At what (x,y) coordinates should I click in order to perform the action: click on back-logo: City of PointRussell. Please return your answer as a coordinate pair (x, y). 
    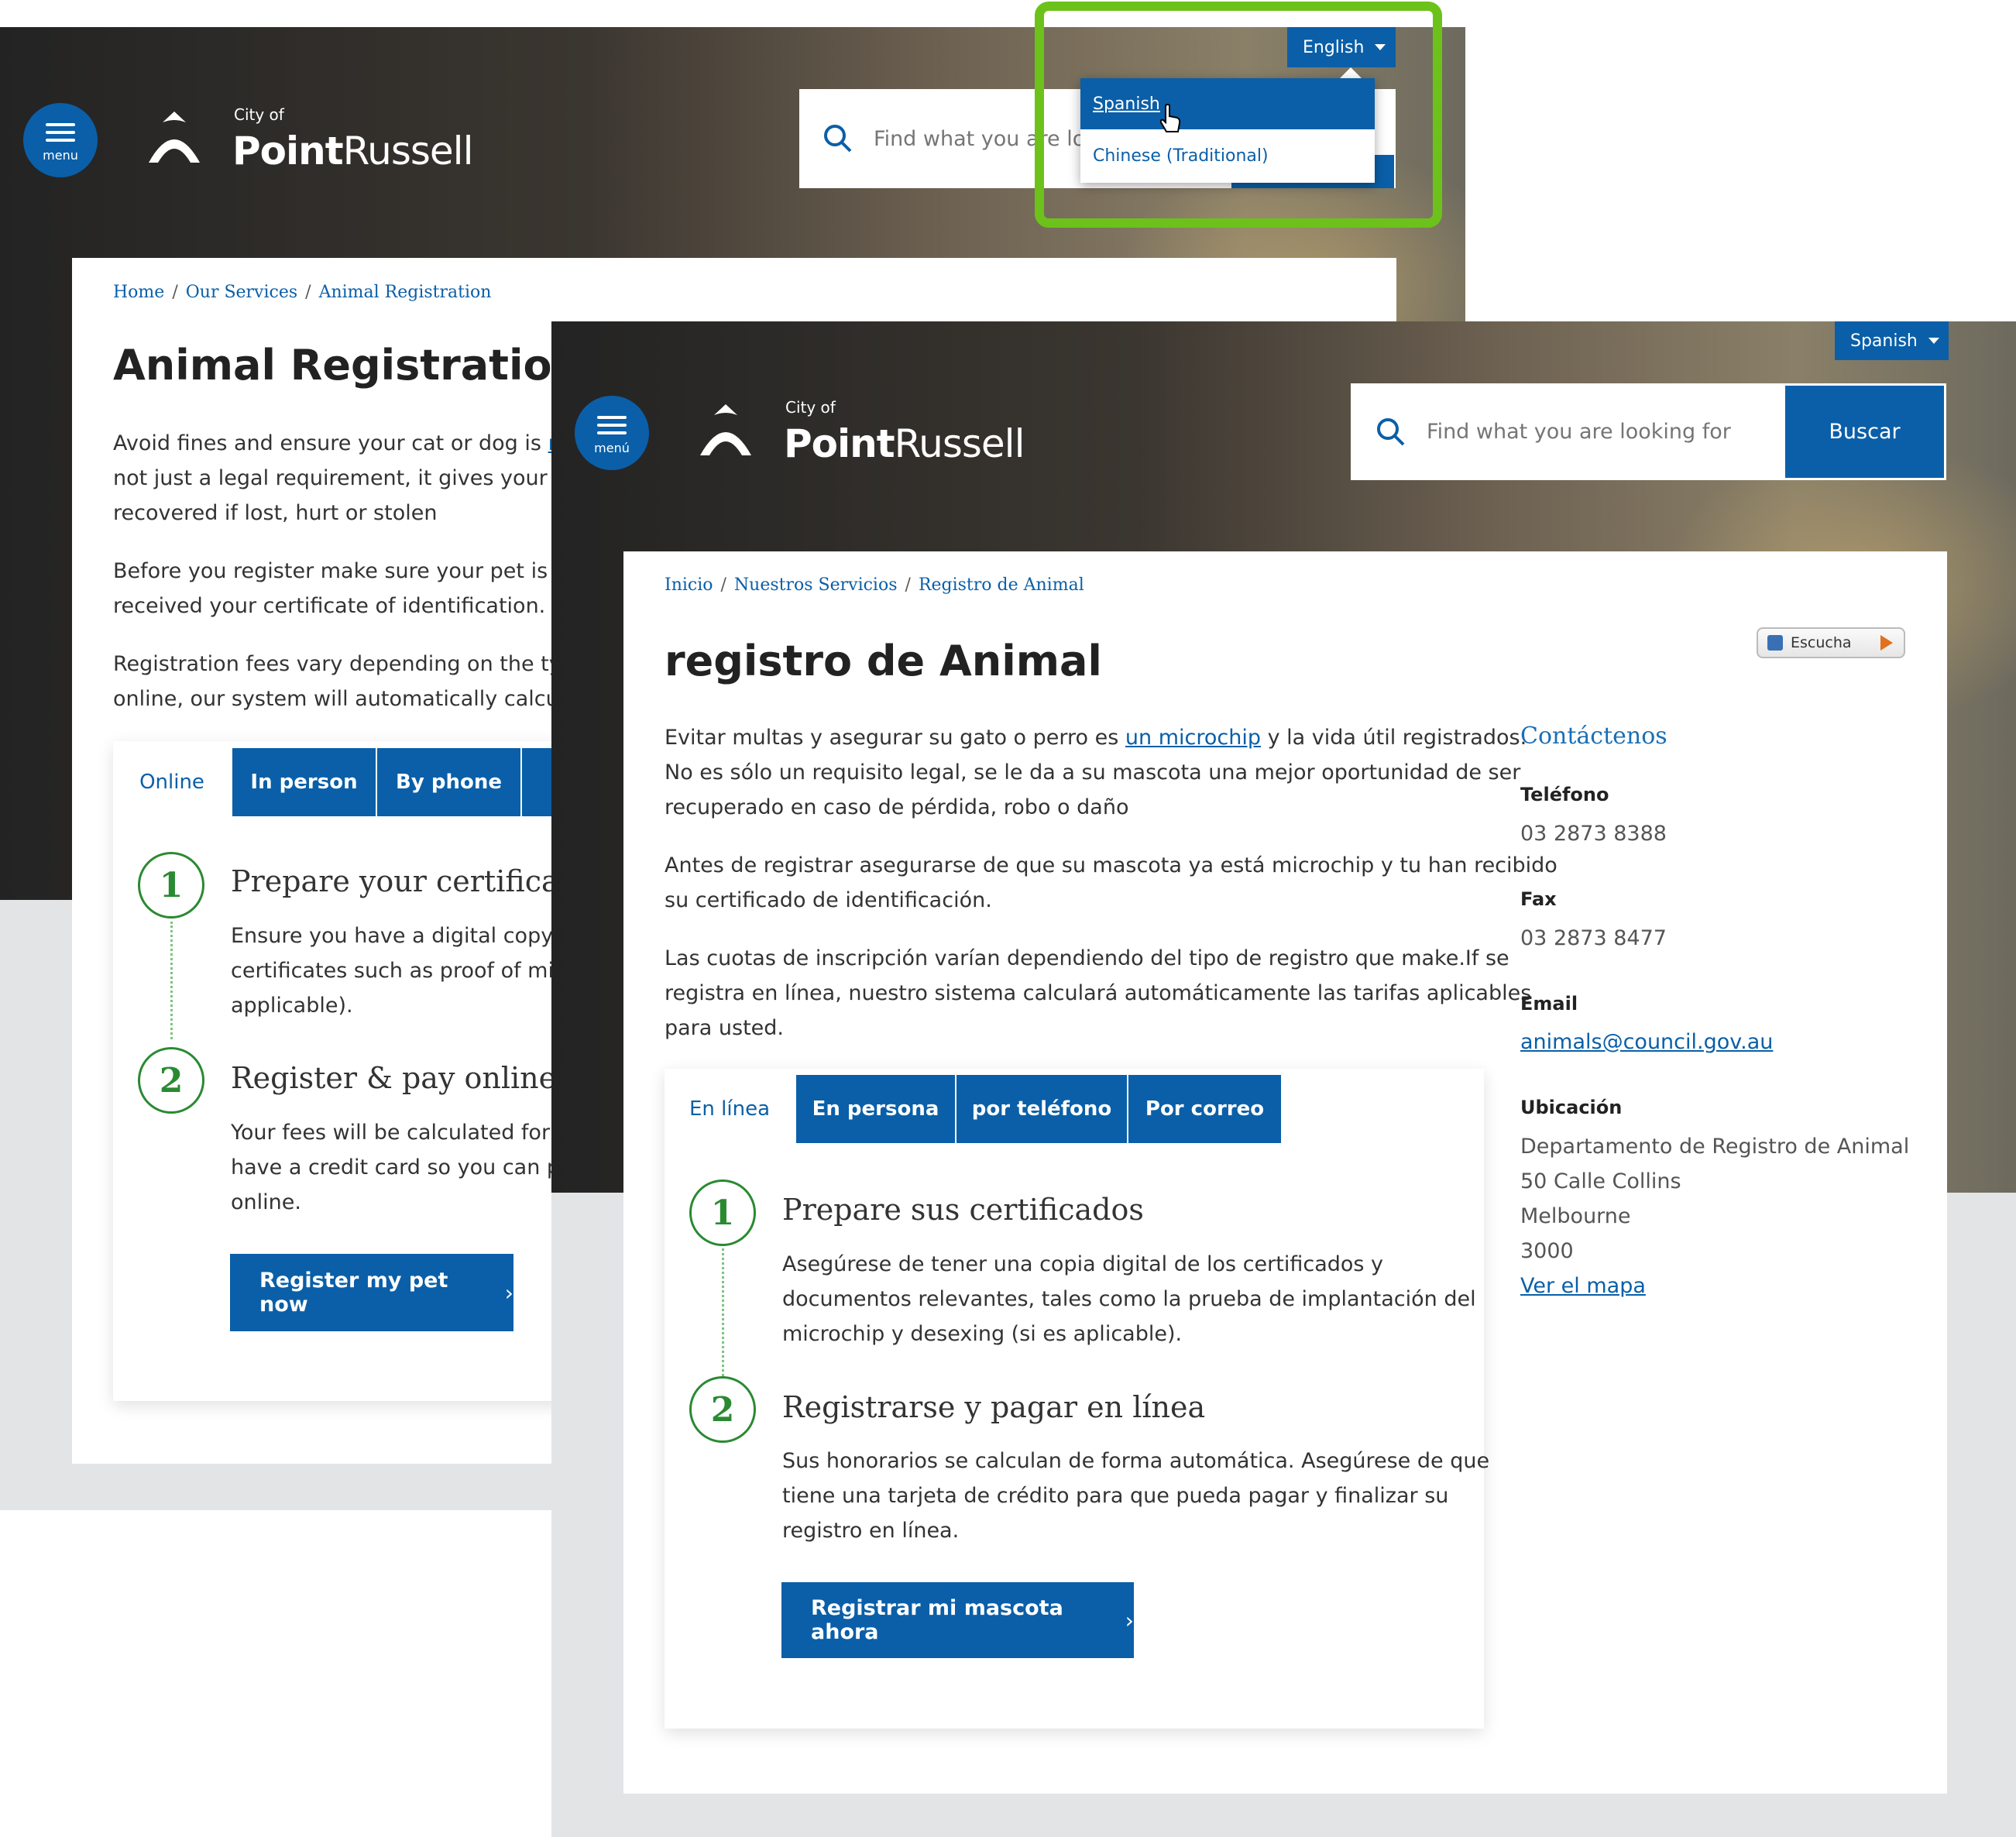
    Looking at the image, I should click on (310, 139).